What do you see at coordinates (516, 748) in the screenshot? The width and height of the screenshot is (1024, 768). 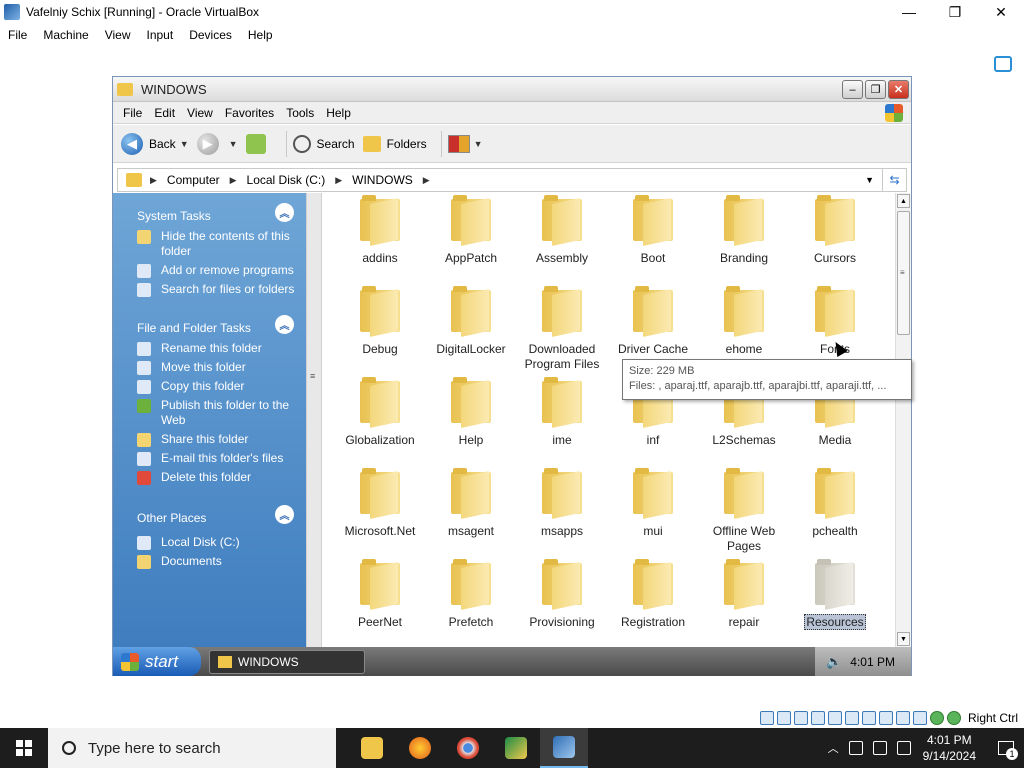 I see `taskbar-app-veeam` at bounding box center [516, 748].